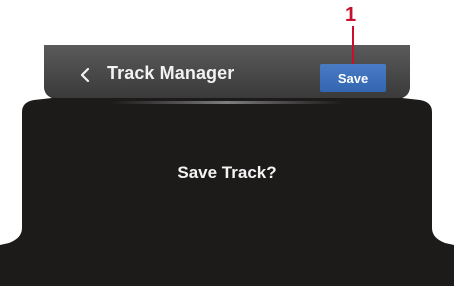 This screenshot has width=454, height=286. Describe the element at coordinates (351, 15) in the screenshot. I see `callout-number: 1` at that location.